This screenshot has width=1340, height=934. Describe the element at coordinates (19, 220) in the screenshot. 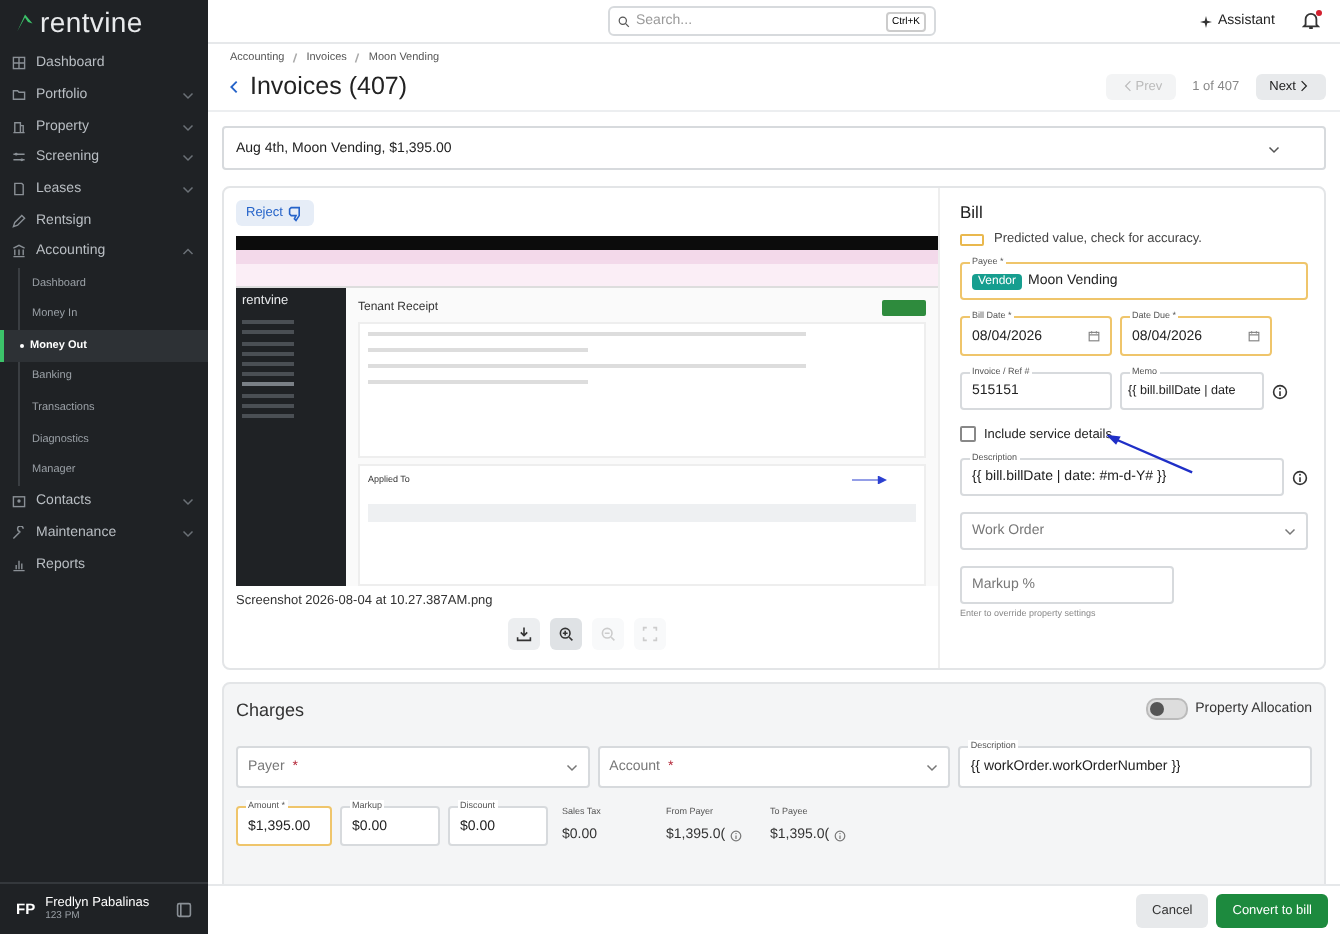

I see `pen-icon` at that location.